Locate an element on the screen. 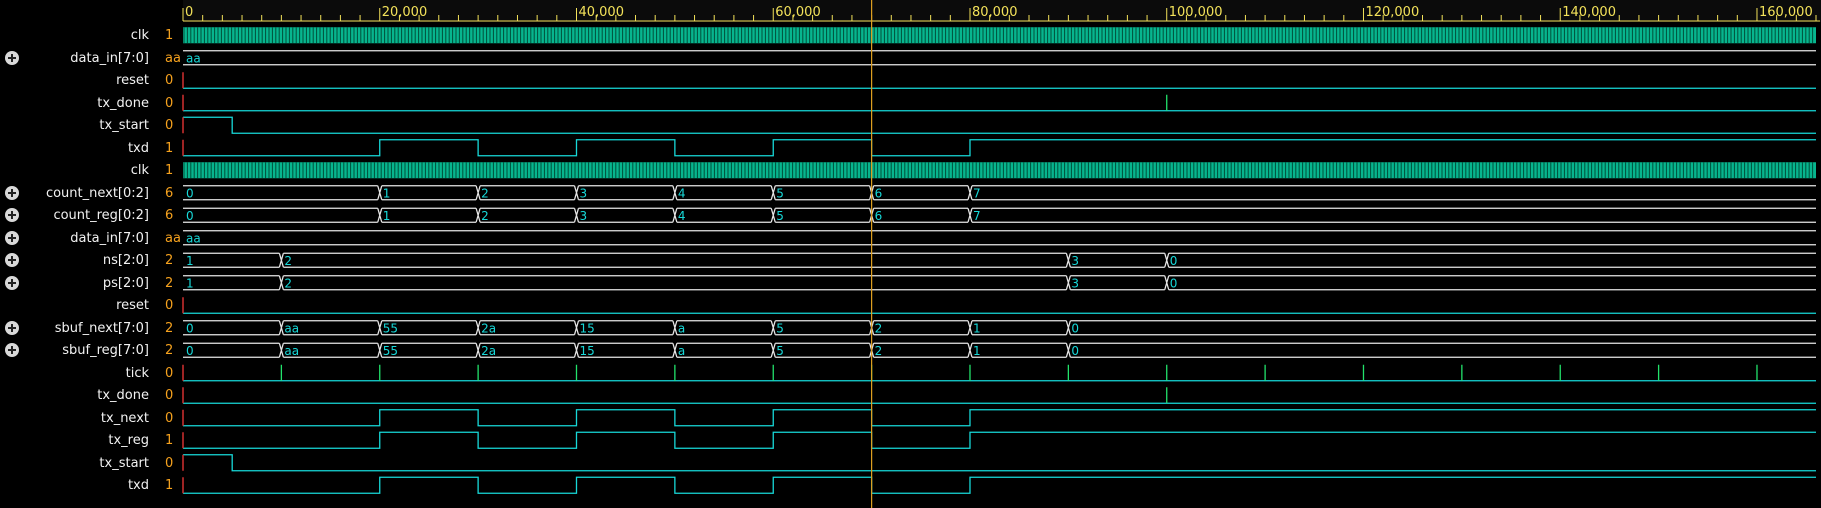 Image resolution: width=1821 pixels, height=508 pixels. ruler-label: 100,000 is located at coordinates (1196, 12).